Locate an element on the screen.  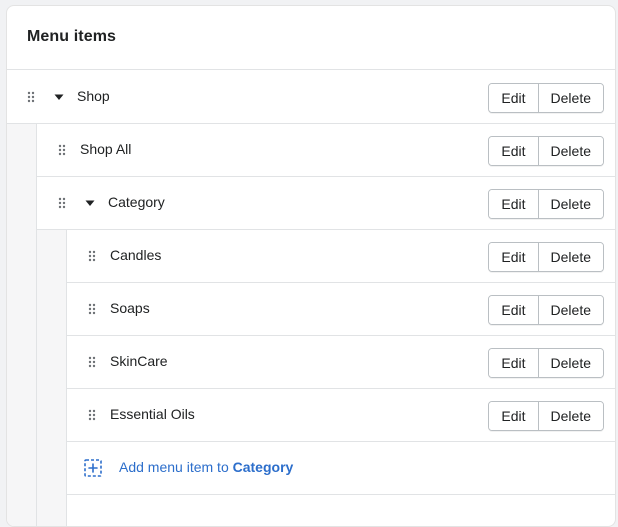
menu-item-label: Shop is located at coordinates (93, 96).